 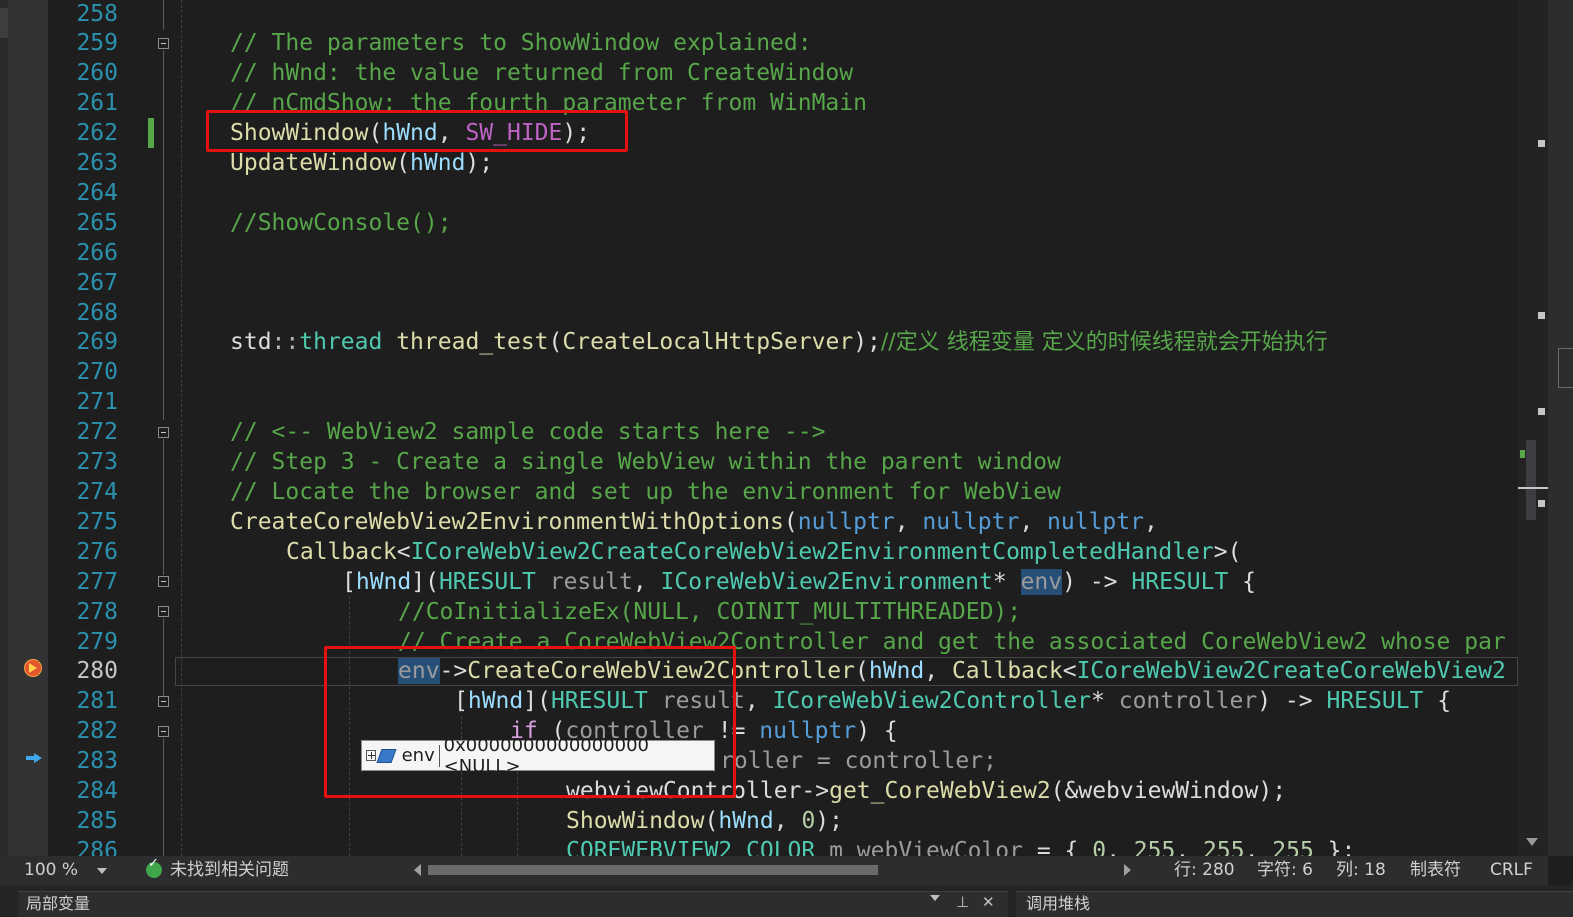 I want to click on breakpoint-current-statement-icon, so click(x=33, y=668).